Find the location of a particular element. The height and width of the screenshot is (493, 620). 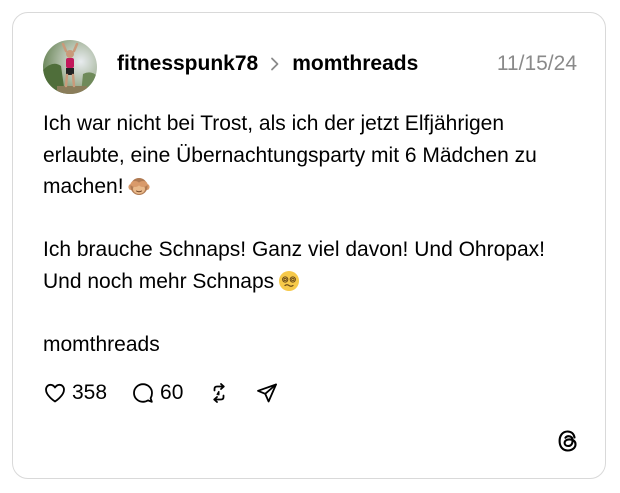

avatar is located at coordinates (70, 67).